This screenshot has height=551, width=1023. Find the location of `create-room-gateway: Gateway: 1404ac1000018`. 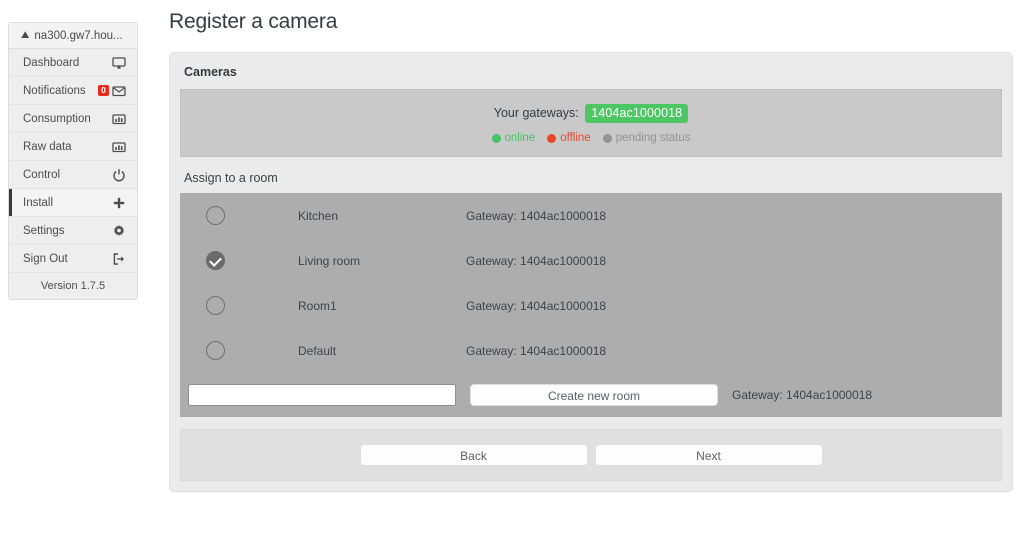

create-room-gateway: Gateway: 1404ac1000018 is located at coordinates (802, 395).